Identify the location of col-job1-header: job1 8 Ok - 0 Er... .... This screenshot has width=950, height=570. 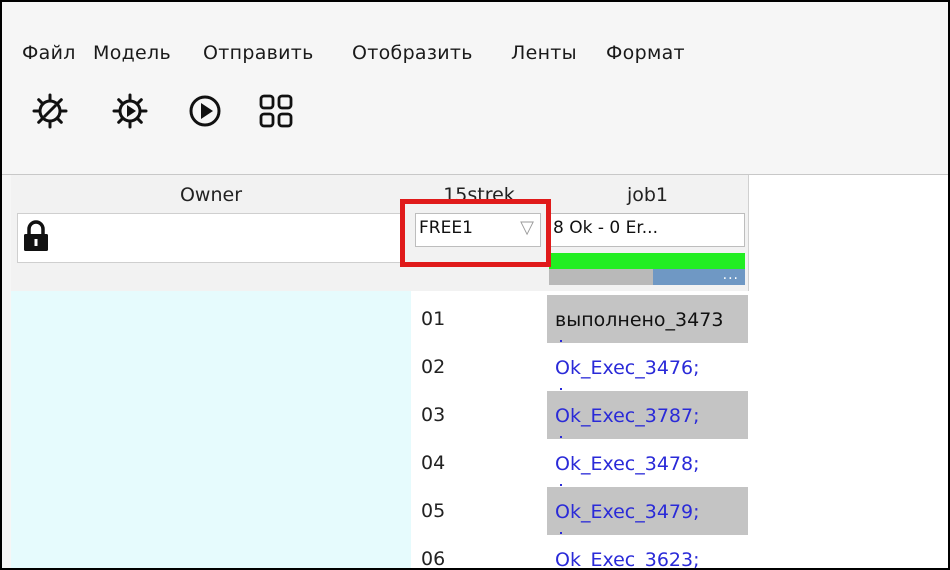
(648, 233).